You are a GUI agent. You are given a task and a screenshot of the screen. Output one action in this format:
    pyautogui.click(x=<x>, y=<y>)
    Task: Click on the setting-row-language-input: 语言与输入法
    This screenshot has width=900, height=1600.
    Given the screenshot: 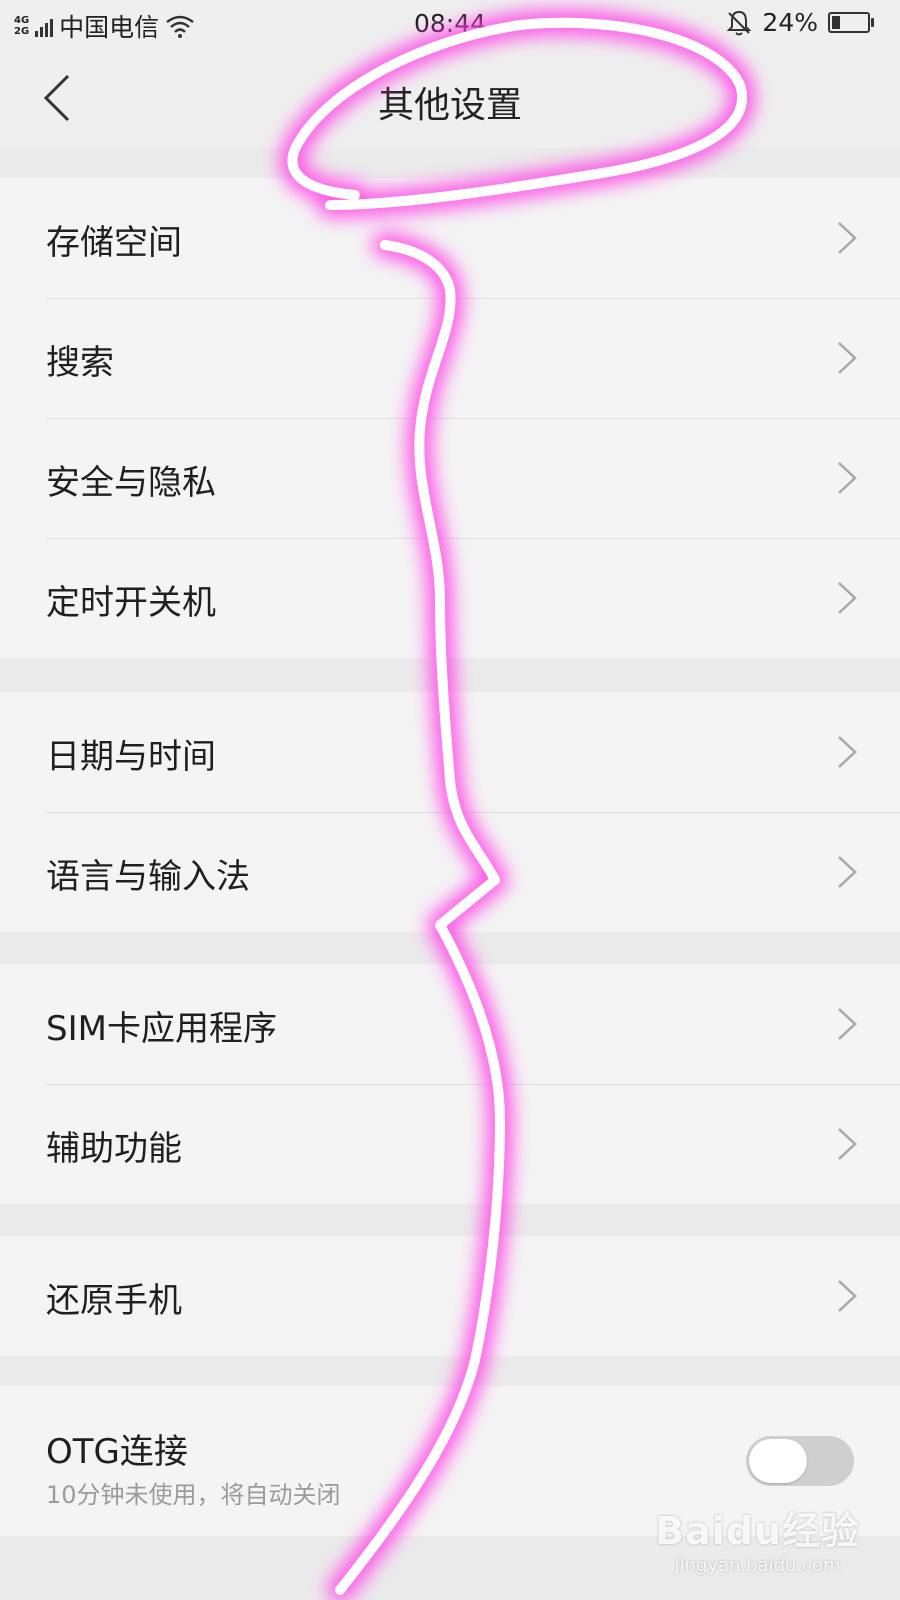 What is the action you would take?
    pyautogui.click(x=450, y=872)
    